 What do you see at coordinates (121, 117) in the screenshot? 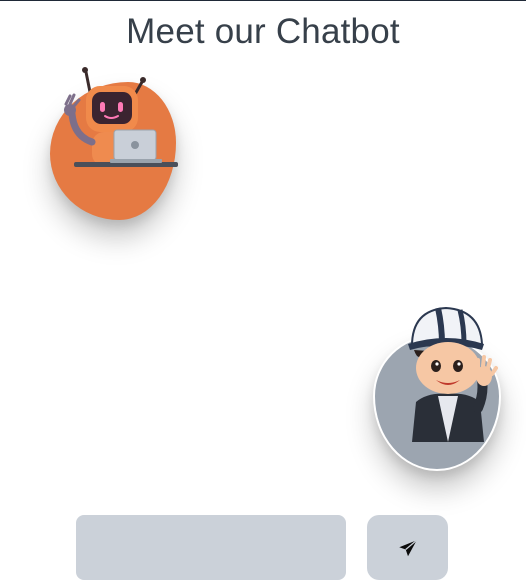
I see `robot-with-laptop-icon` at bounding box center [121, 117].